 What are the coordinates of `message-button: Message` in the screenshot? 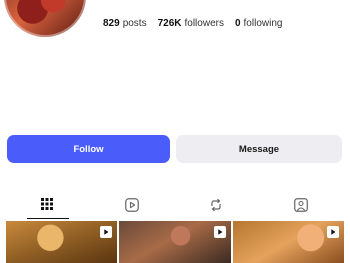 It's located at (259, 149).